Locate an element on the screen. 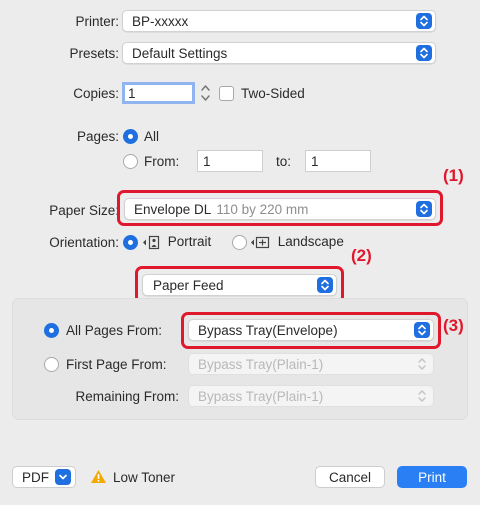 The height and width of the screenshot is (505, 480). two-sided-checkbox is located at coordinates (226, 93).